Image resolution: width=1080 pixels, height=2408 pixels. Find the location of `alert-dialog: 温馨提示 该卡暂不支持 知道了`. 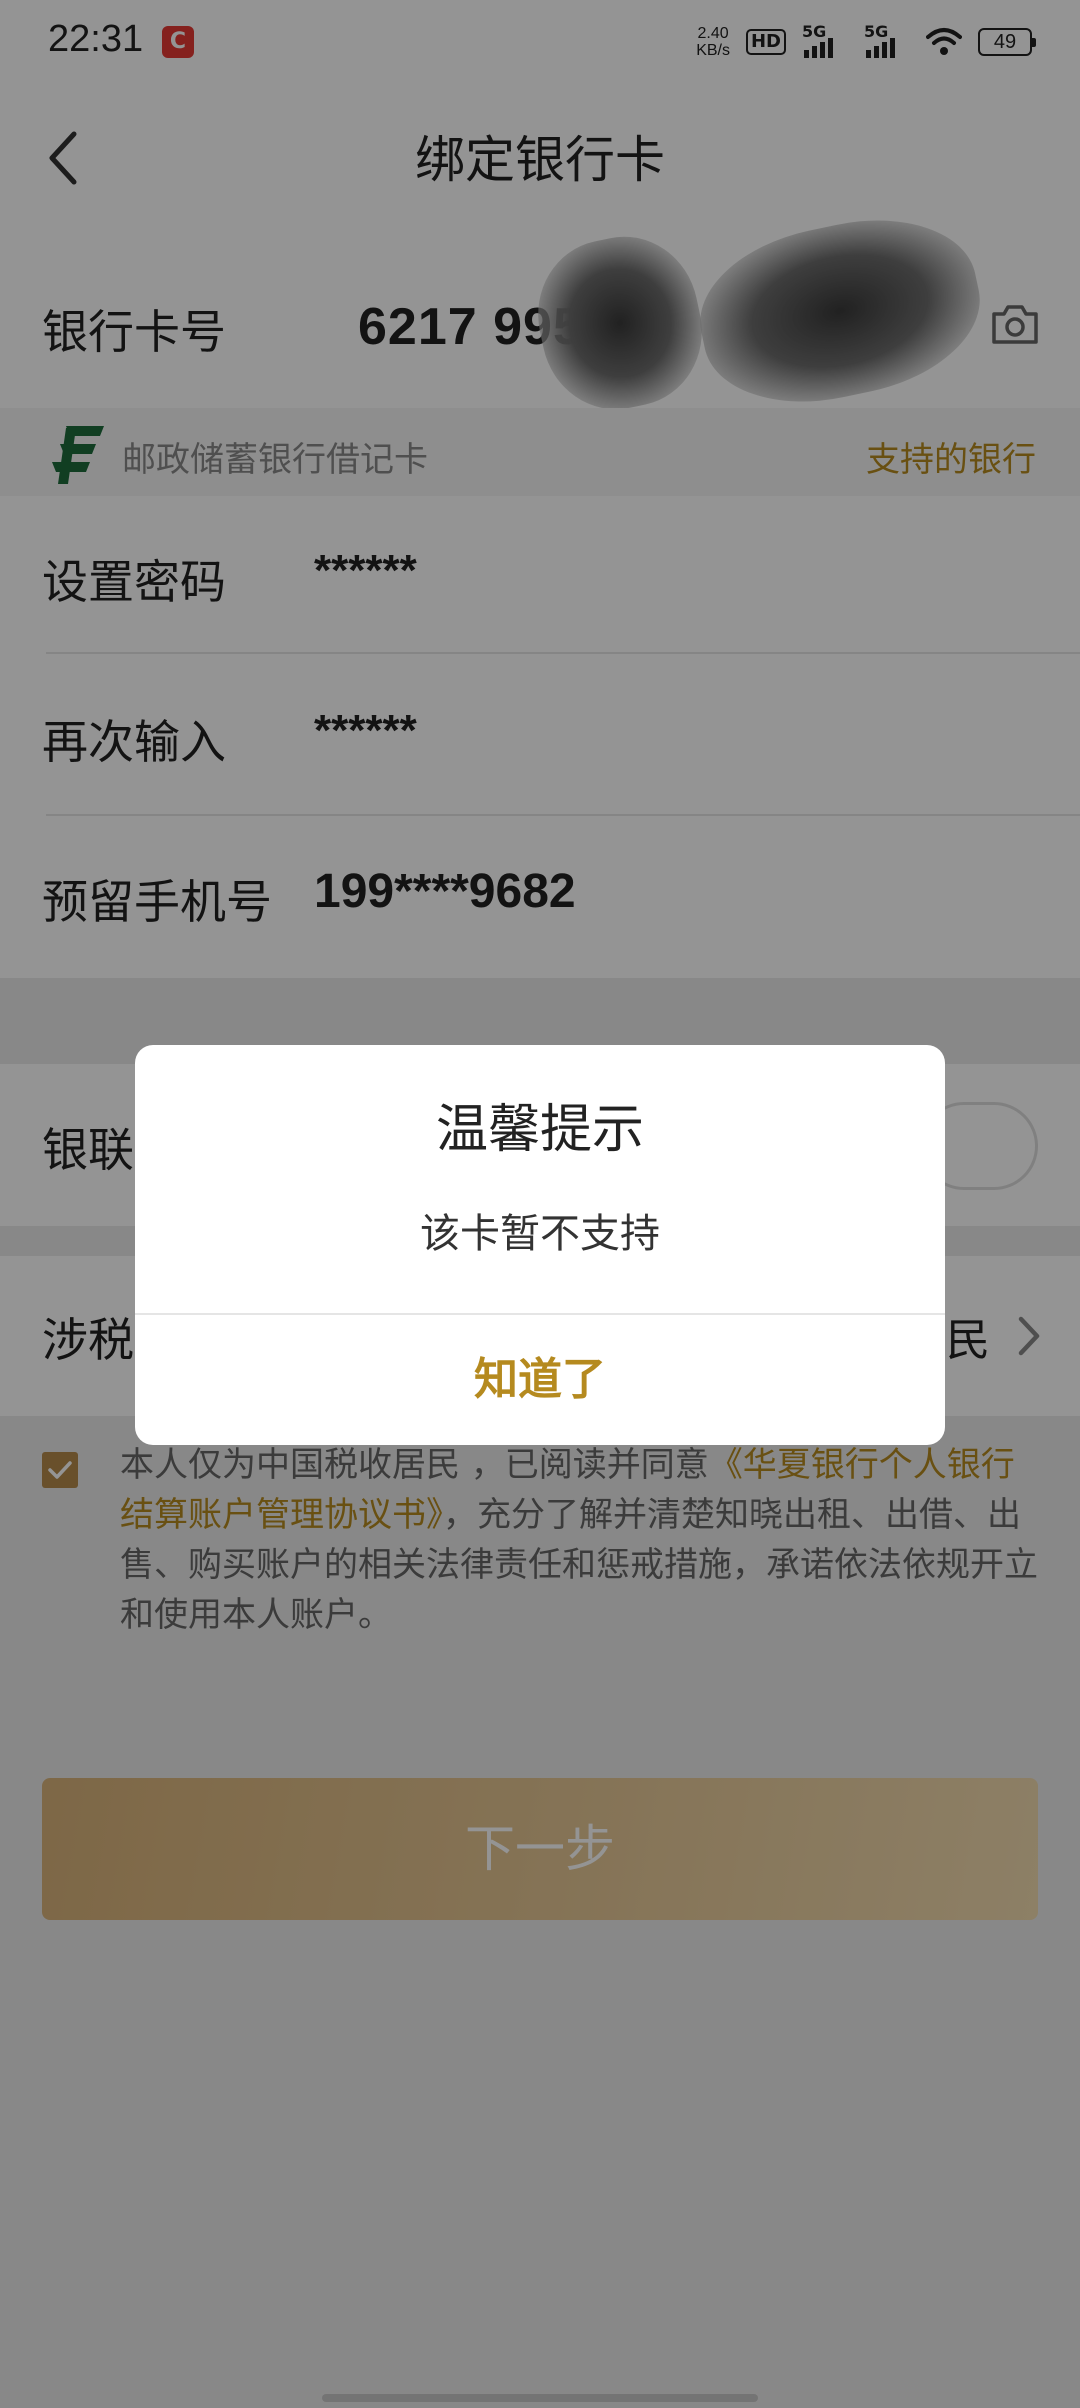

alert-dialog: 温馨提示 该卡暂不支持 知道了 is located at coordinates (540, 1245).